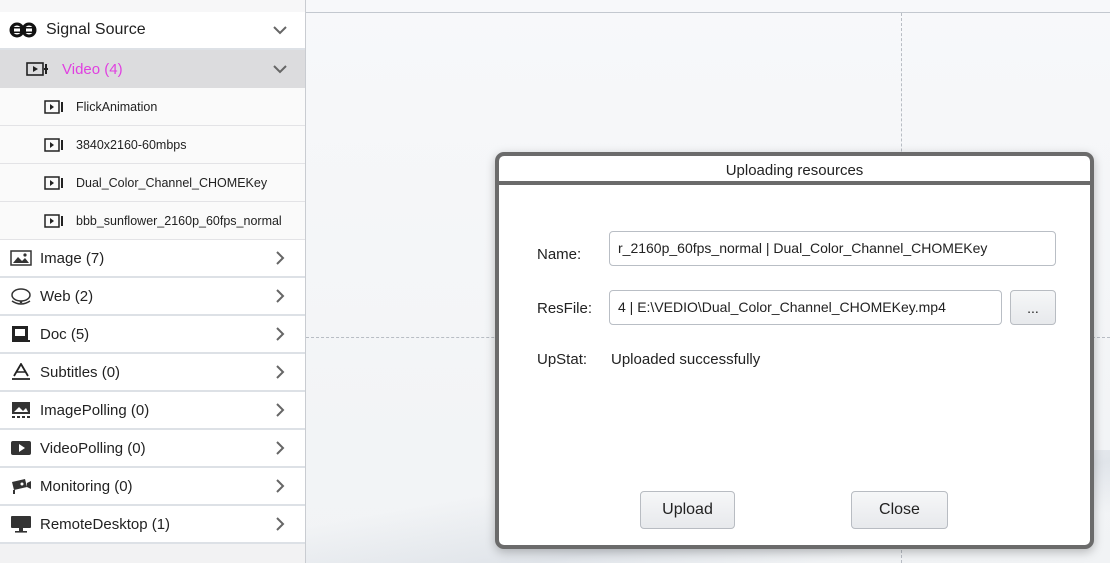 The image size is (1110, 563). What do you see at coordinates (21, 296) in the screenshot?
I see `web-icon` at bounding box center [21, 296].